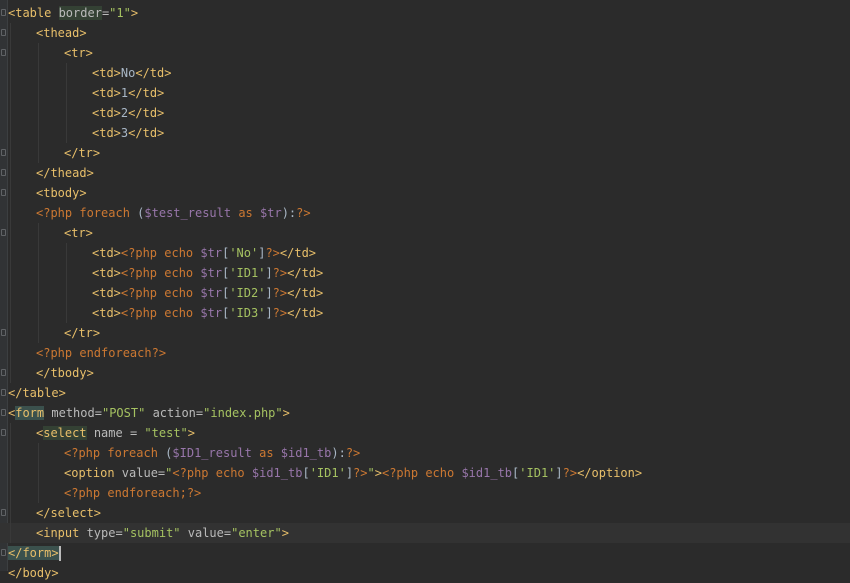 The image size is (850, 583). I want to click on code-line: <td>1</td>, so click(425, 93).